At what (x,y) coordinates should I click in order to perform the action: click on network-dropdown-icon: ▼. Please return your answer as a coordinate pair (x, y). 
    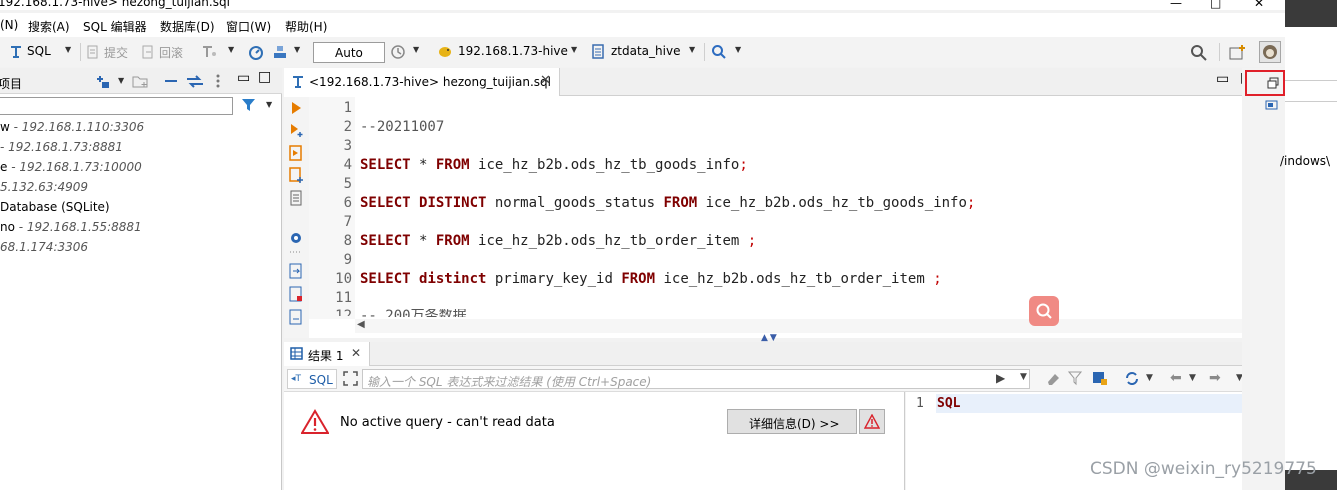
    Looking at the image, I should click on (297, 49).